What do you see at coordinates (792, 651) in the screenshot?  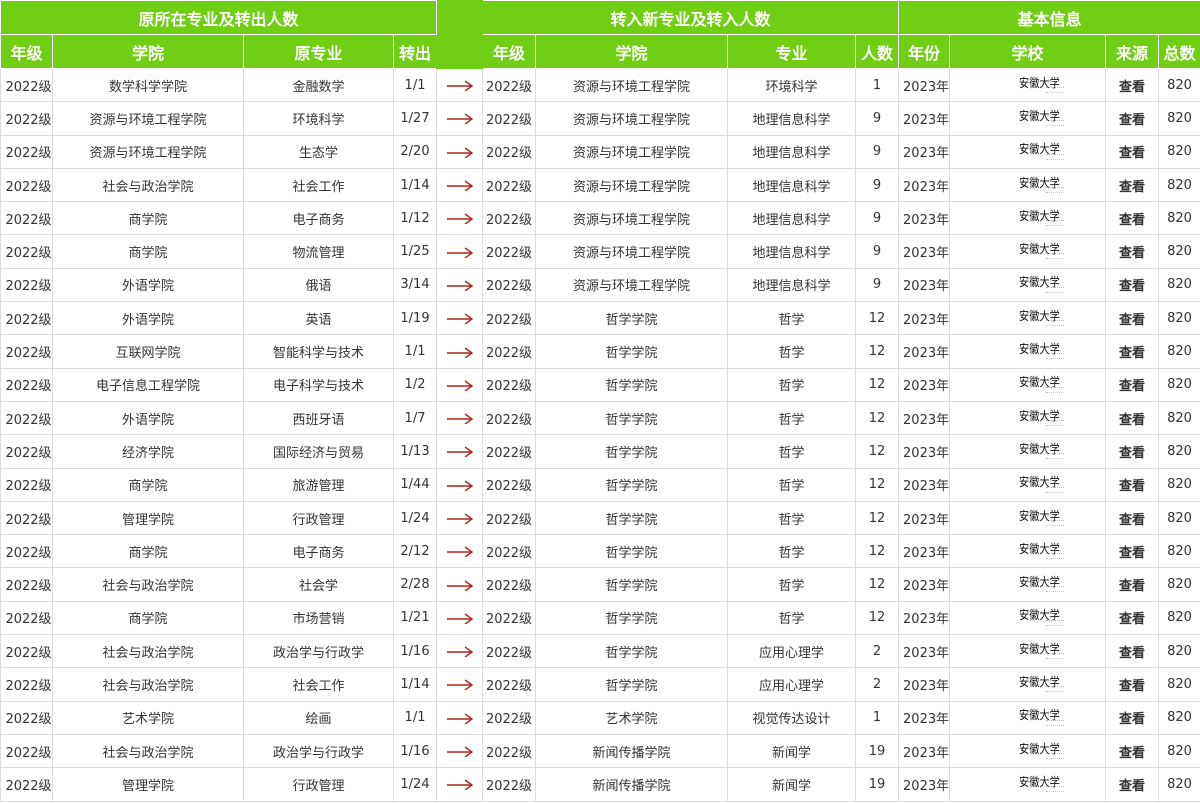 I see `new-major-cell: 应用心理学` at bounding box center [792, 651].